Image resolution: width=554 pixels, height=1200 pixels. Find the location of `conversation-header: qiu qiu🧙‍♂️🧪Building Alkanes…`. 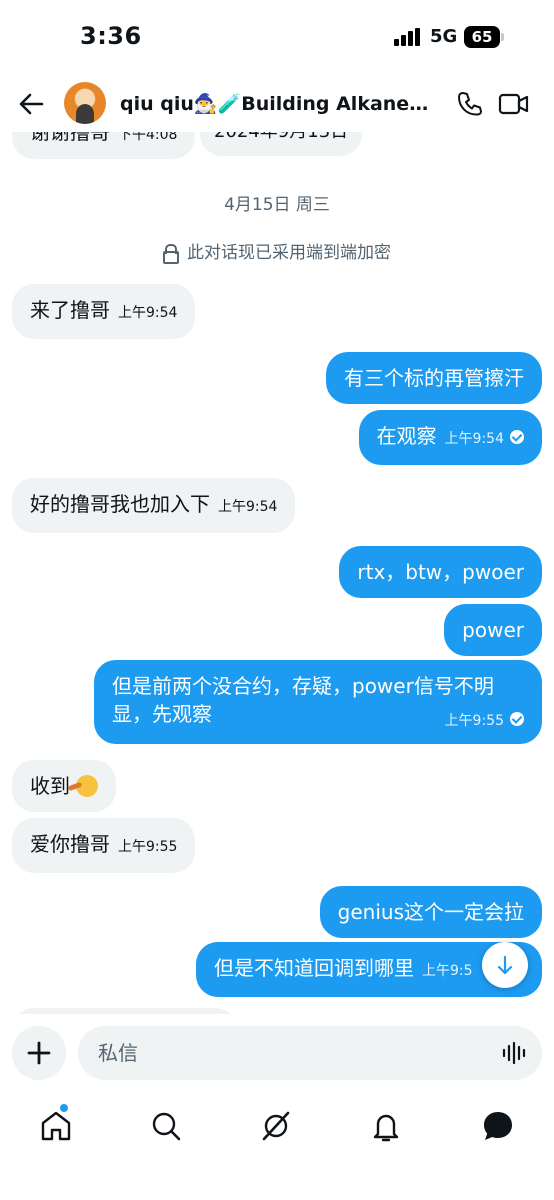

conversation-header: qiu qiu🧙‍♂️🧪Building Alkanes… is located at coordinates (277, 104).